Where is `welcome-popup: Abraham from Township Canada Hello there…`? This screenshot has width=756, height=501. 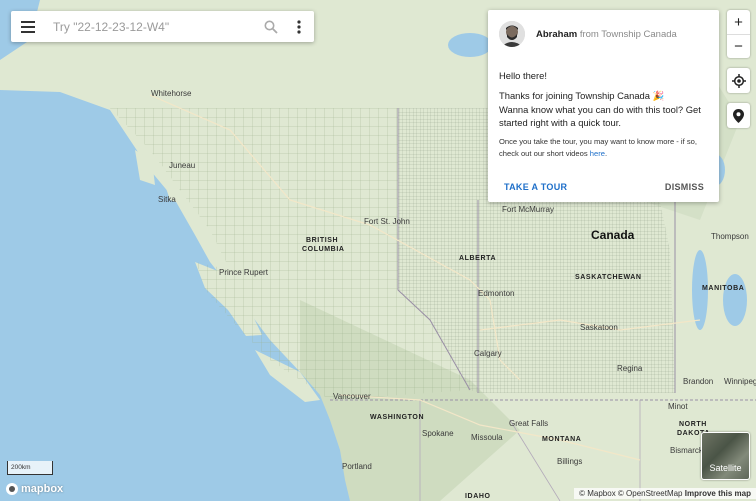 welcome-popup: Abraham from Township Canada Hello there… is located at coordinates (603, 106).